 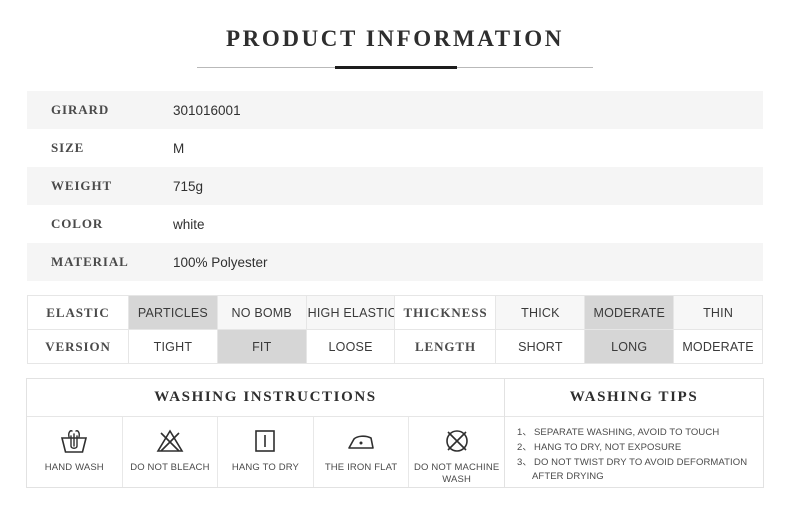 What do you see at coordinates (350, 313) in the screenshot?
I see `attribute-option-high-elastic: HIGH ELASTIC` at bounding box center [350, 313].